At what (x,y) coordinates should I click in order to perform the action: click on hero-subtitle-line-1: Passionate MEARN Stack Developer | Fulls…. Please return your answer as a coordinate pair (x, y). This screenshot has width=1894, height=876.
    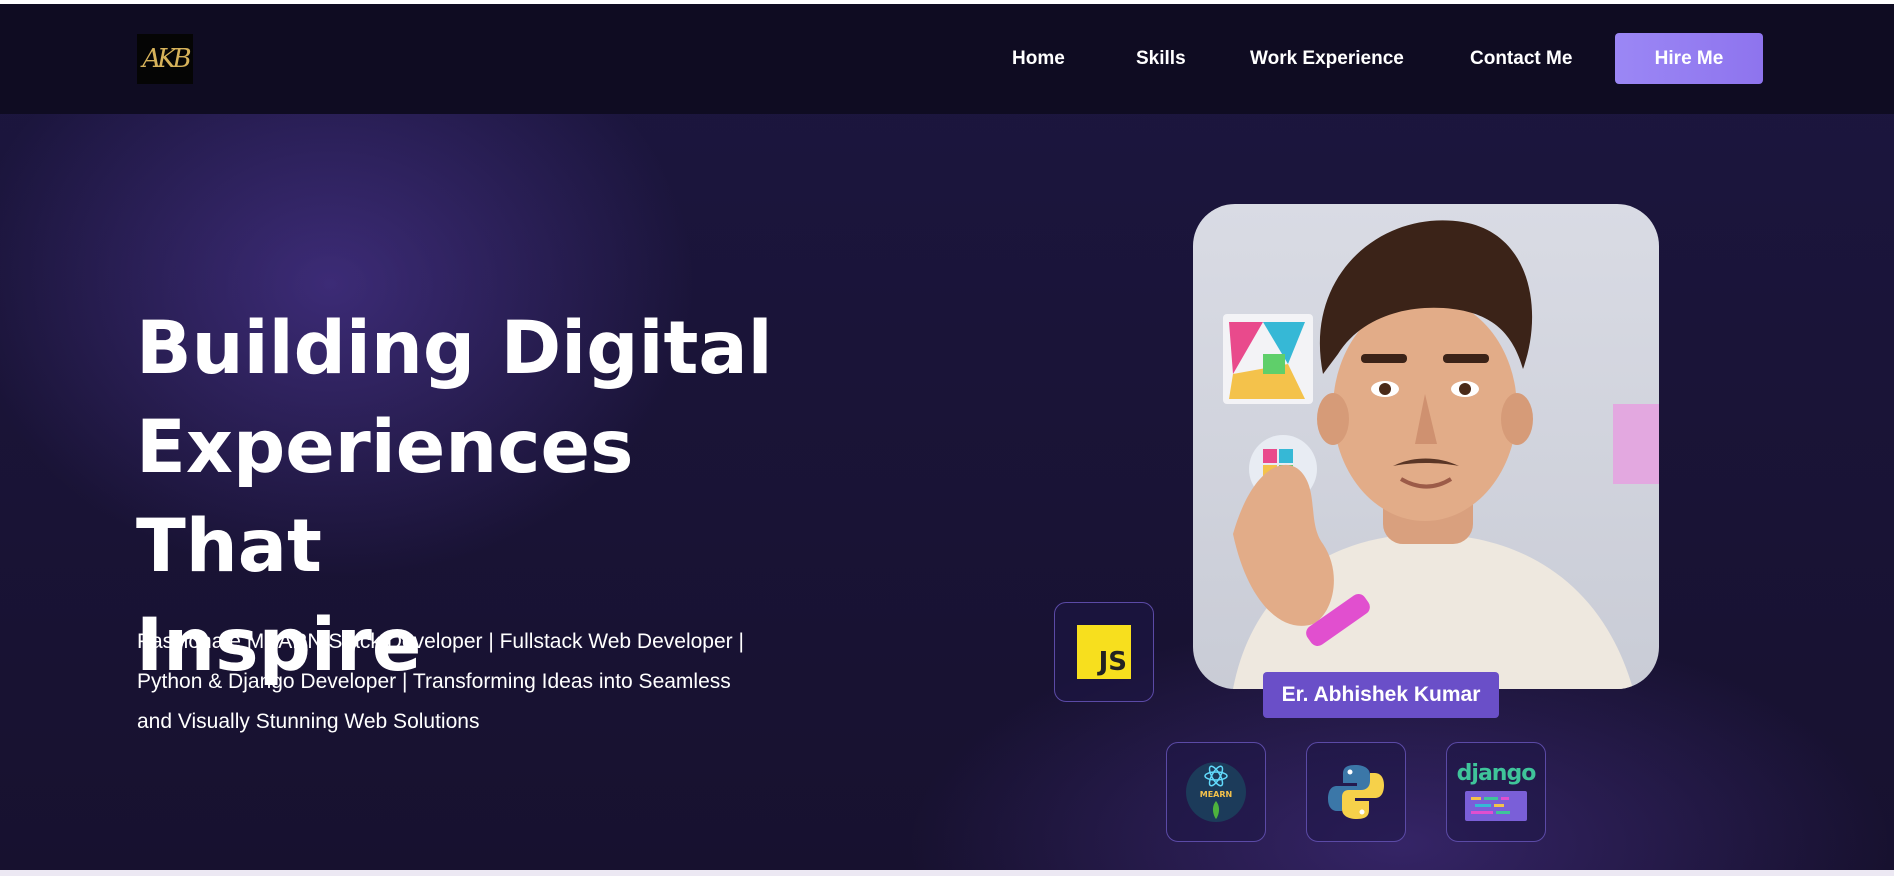
    Looking at the image, I should click on (440, 641).